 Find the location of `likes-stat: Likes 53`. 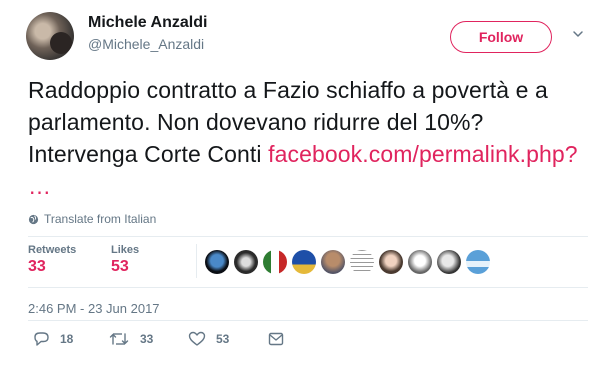

likes-stat: Likes 53 is located at coordinates (125, 260).